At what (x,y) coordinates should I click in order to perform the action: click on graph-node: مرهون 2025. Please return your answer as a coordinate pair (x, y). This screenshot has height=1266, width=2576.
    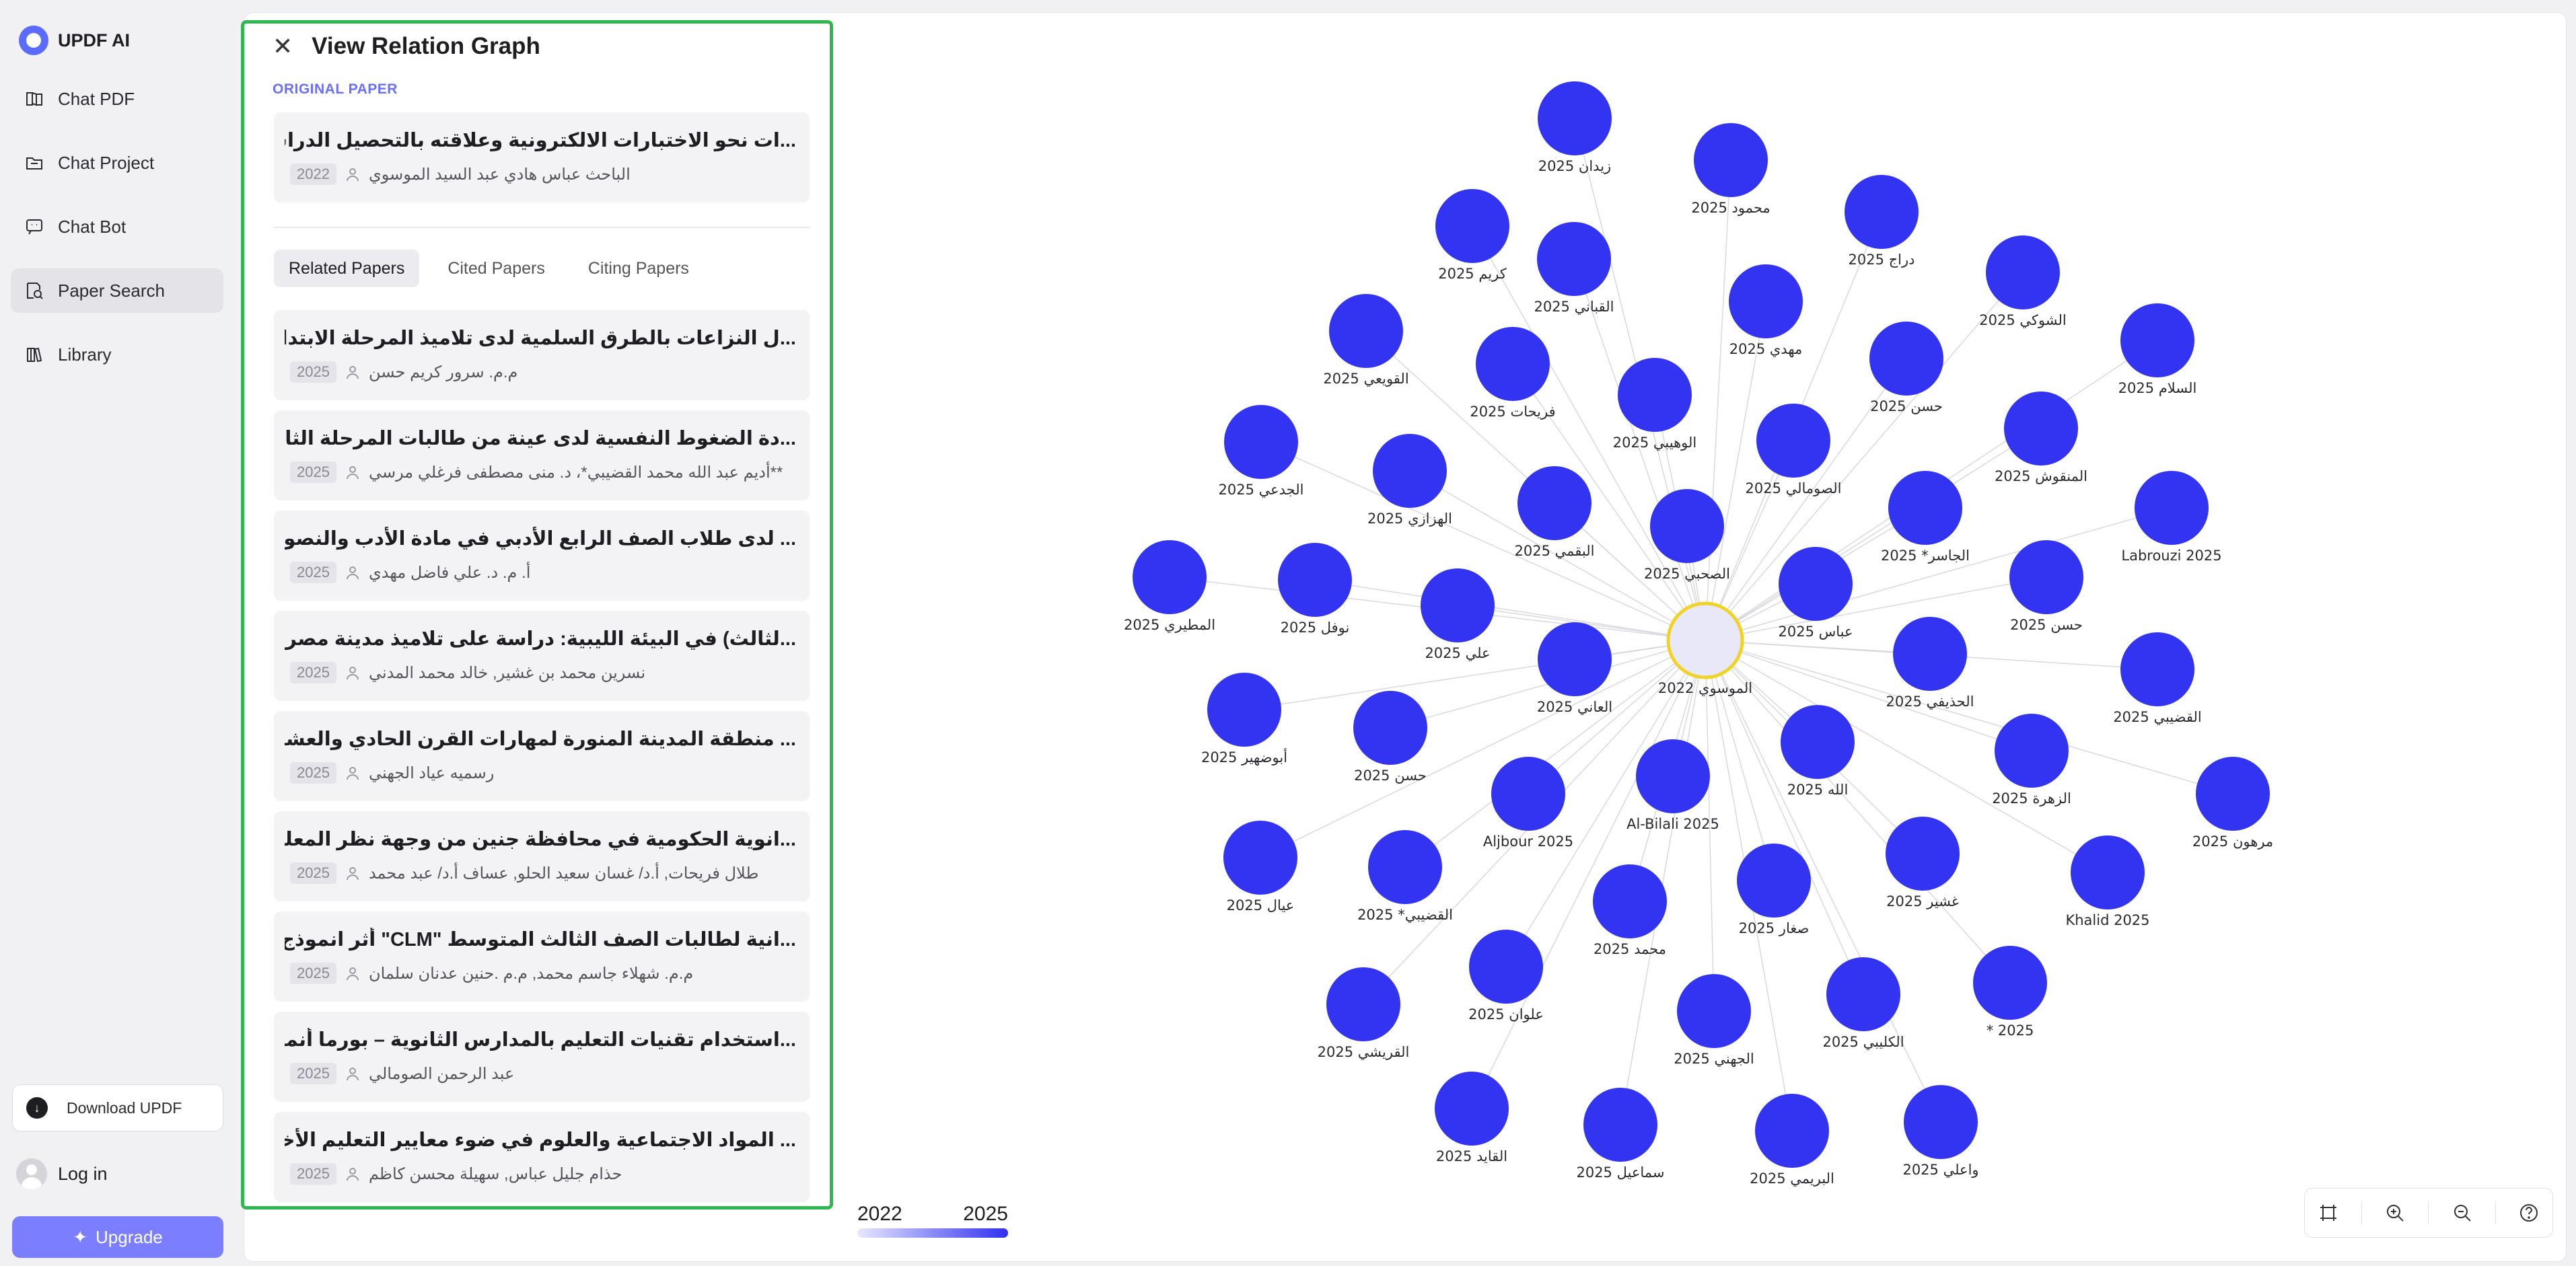
    Looking at the image, I should click on (2232, 803).